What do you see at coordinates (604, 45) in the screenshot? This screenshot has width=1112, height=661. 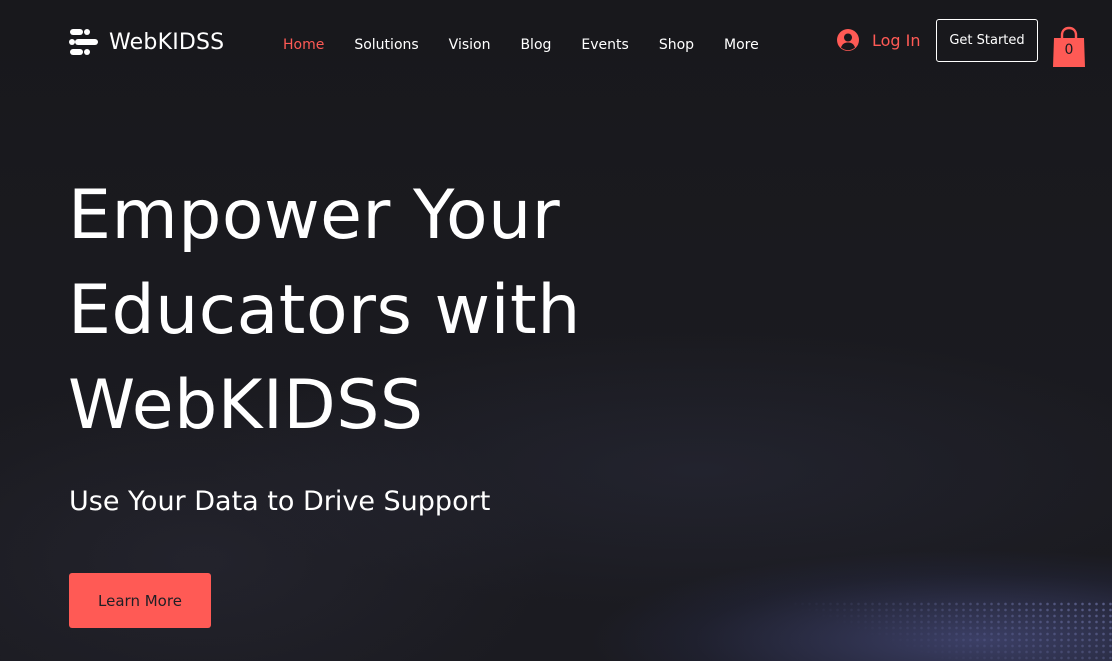 I see `nav-item-events: Events` at bounding box center [604, 45].